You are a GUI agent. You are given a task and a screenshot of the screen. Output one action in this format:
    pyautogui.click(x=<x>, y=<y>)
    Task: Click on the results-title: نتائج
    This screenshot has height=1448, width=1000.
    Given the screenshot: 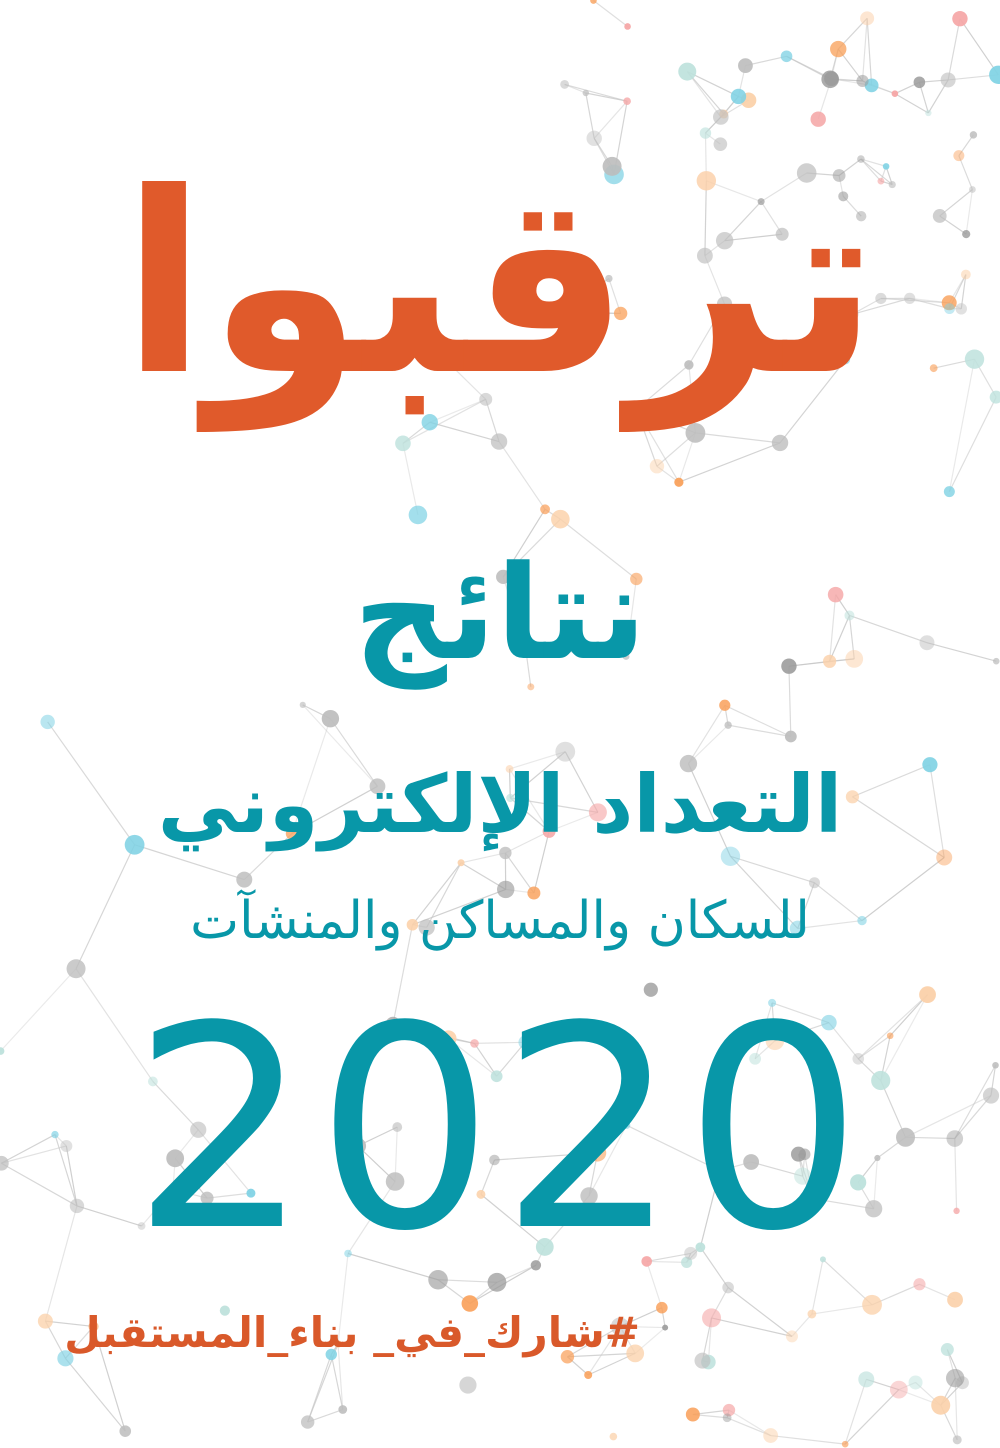 What is the action you would take?
    pyautogui.click(x=500, y=613)
    